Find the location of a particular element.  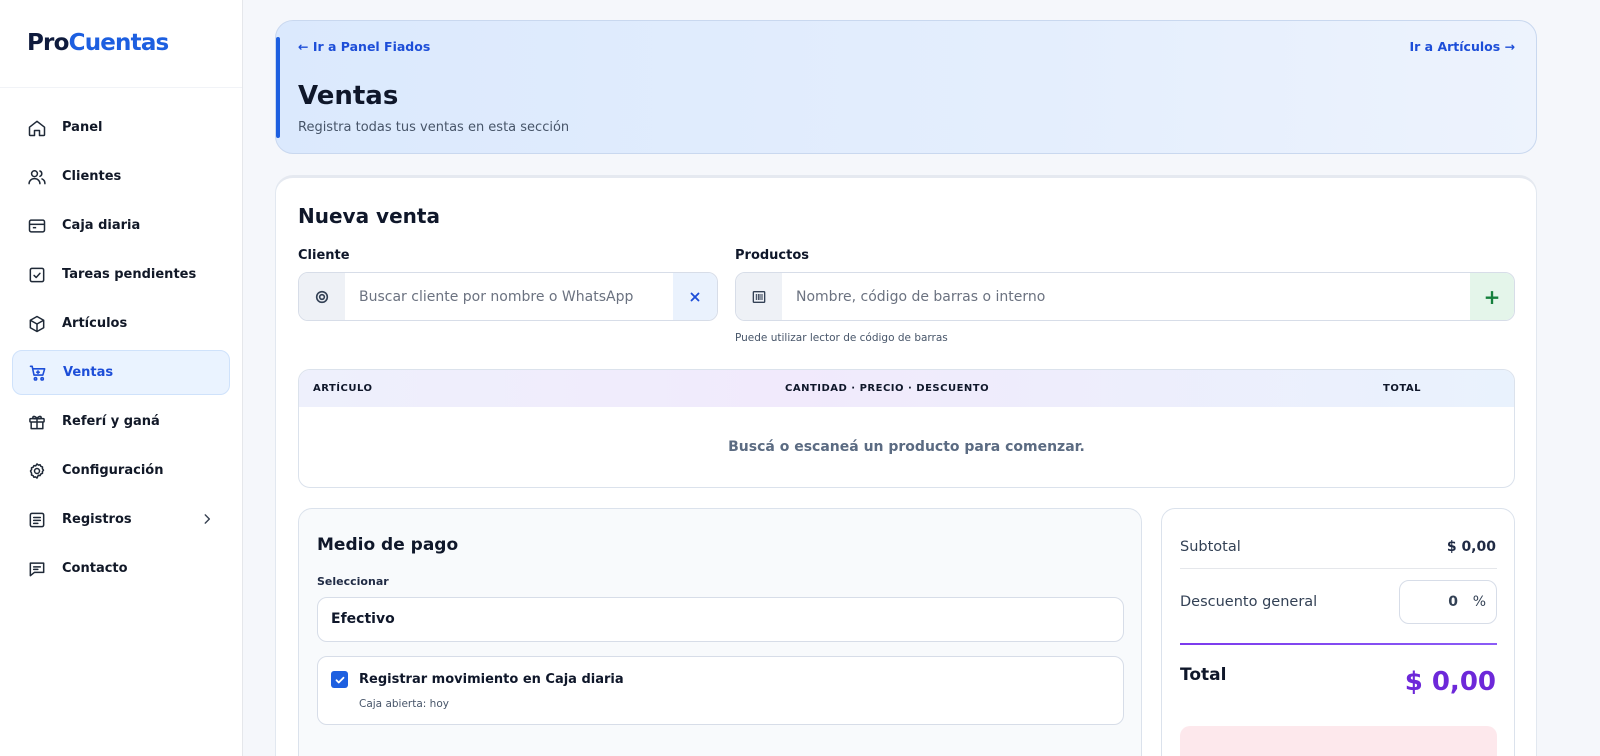

sidebar-item-contacto: Contacto is located at coordinates (121, 568).